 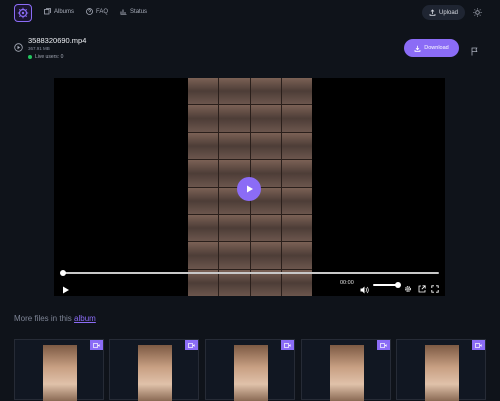 What do you see at coordinates (30, 57) in the screenshot?
I see `live-status-dot` at bounding box center [30, 57].